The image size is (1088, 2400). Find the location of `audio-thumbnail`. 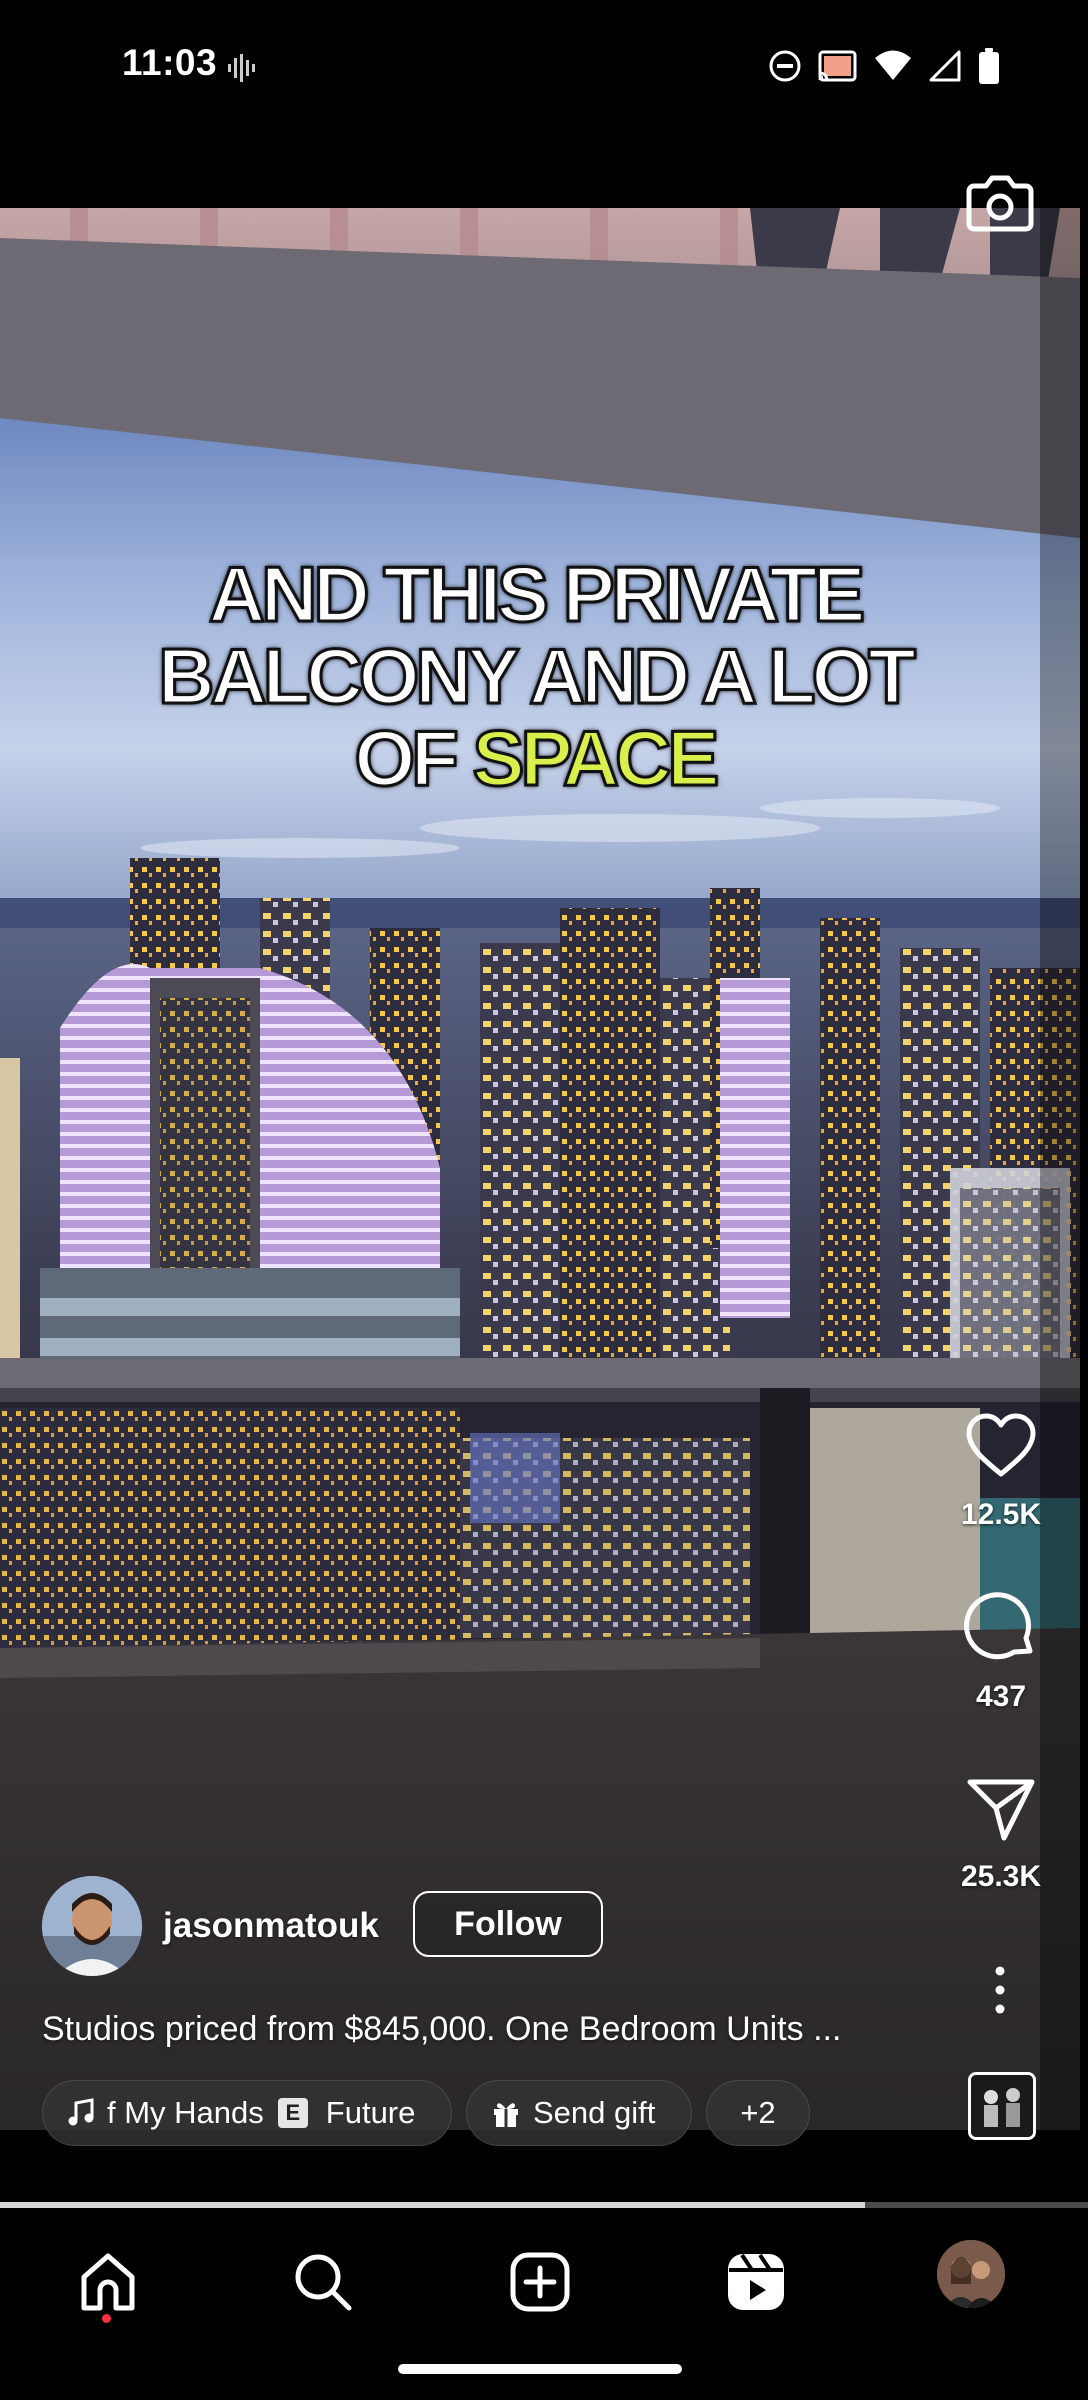

audio-thumbnail is located at coordinates (1002, 2106).